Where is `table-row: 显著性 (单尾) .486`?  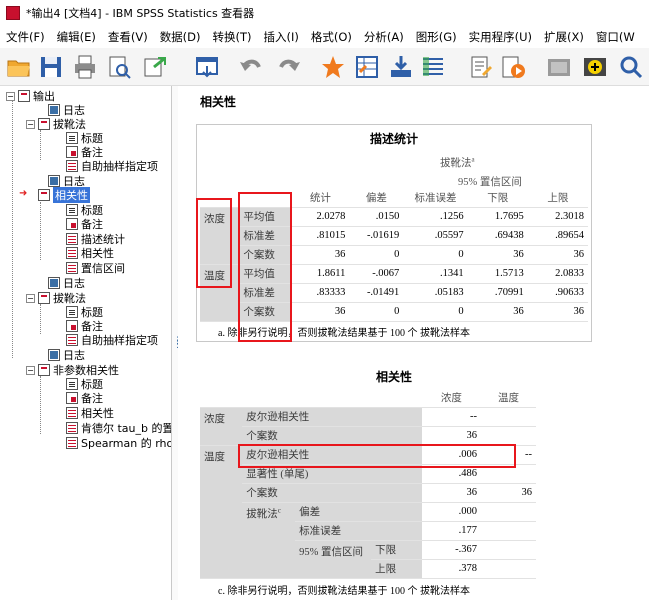 table-row: 显著性 (单尾) .486 is located at coordinates (368, 474).